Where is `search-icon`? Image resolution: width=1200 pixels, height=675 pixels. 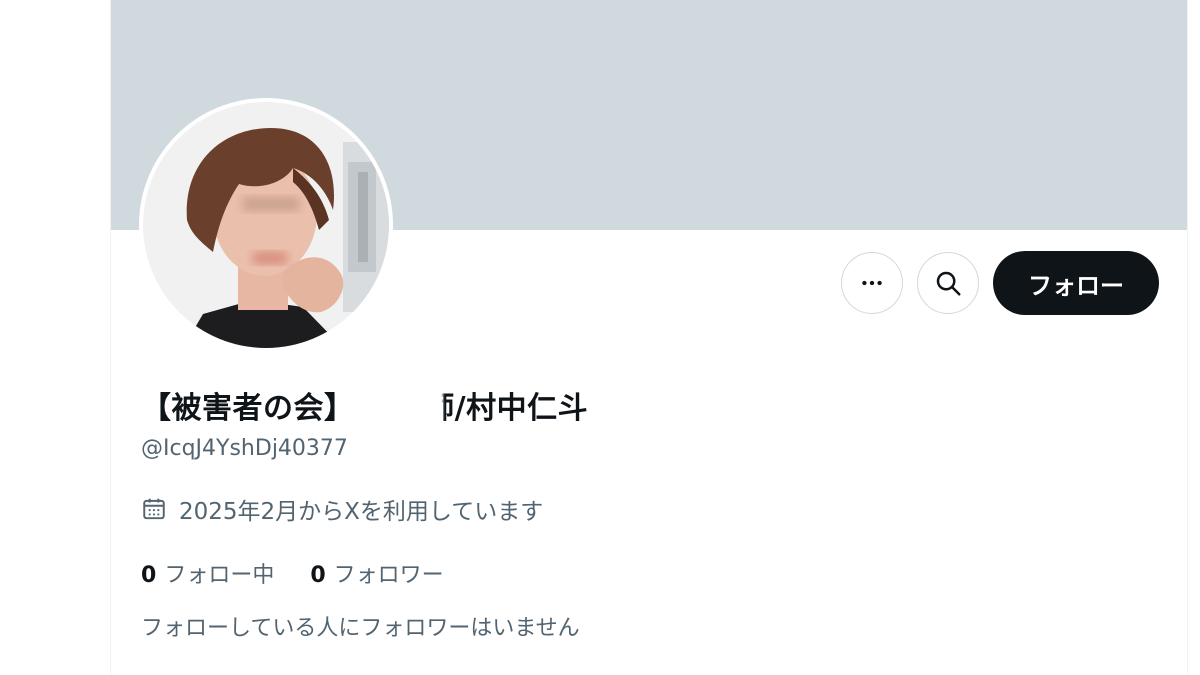
search-icon is located at coordinates (948, 283).